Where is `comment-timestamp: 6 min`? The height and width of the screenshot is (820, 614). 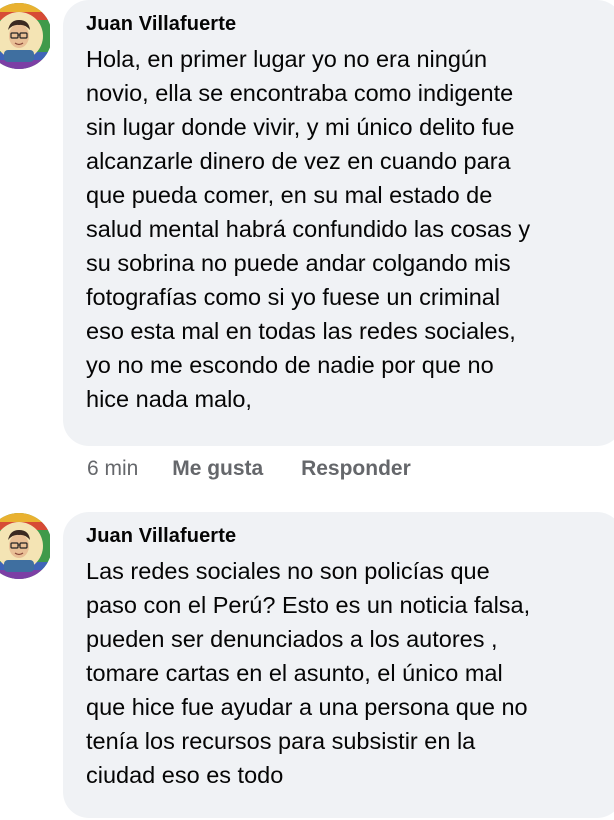
comment-timestamp: 6 min is located at coordinates (112, 469).